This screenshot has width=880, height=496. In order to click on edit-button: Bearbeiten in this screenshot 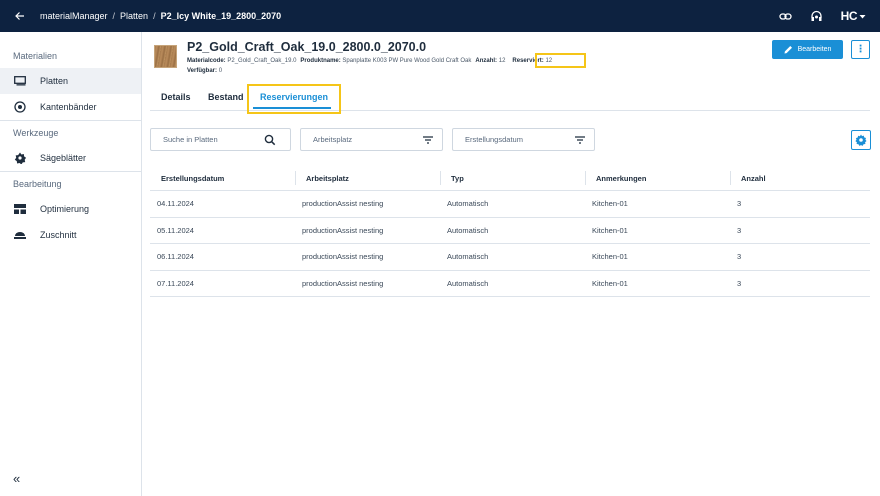, I will do `click(807, 49)`.